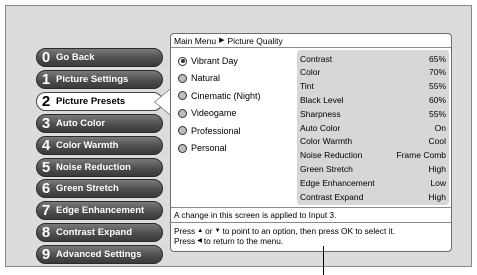 The height and width of the screenshot is (275, 477). I want to click on menu-button-number: 2, so click(46, 101).